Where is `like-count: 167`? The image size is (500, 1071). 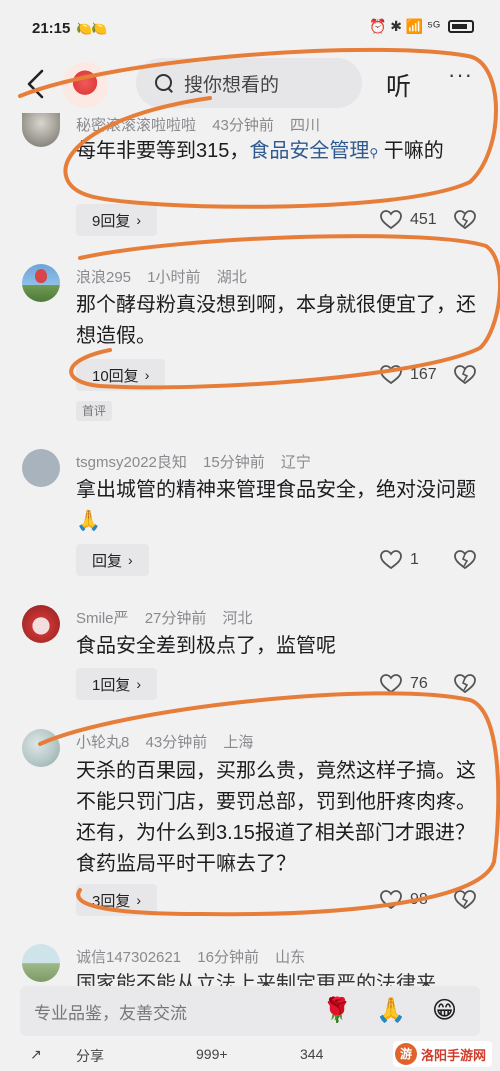 like-count: 167 is located at coordinates (423, 374).